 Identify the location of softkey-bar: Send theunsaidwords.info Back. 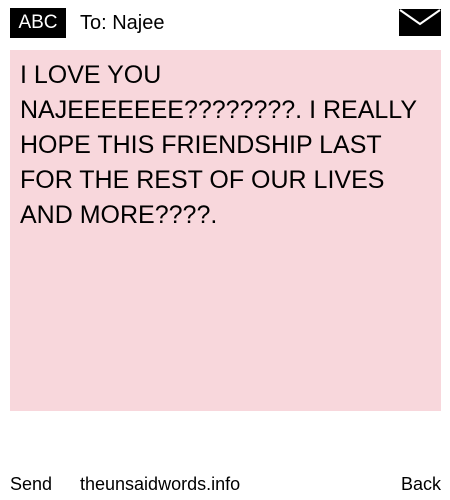
(225, 484).